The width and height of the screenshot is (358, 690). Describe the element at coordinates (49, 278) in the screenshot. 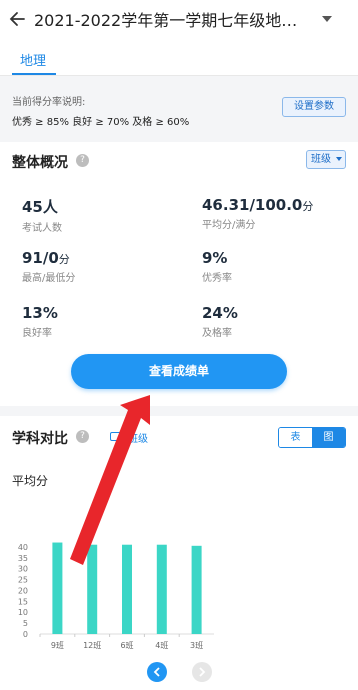

I see `stat-label: 最高/最低分` at that location.